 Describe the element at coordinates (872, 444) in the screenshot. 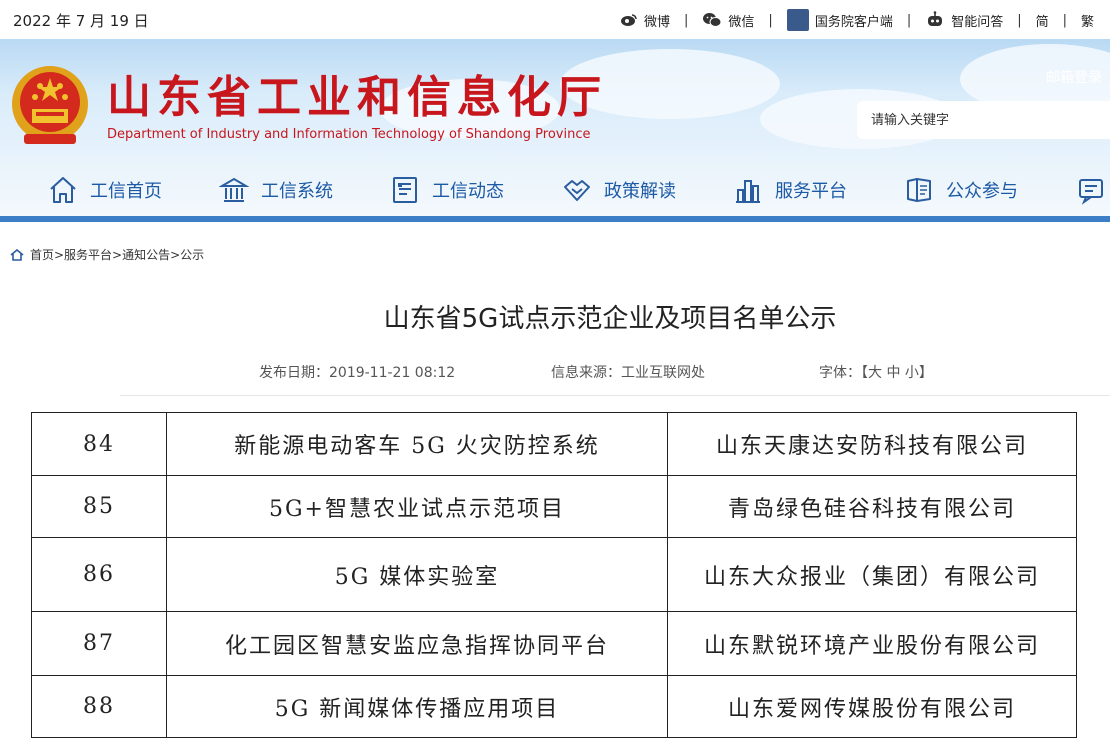

I see `company-name: 山东天康达安防科技有限公司` at that location.